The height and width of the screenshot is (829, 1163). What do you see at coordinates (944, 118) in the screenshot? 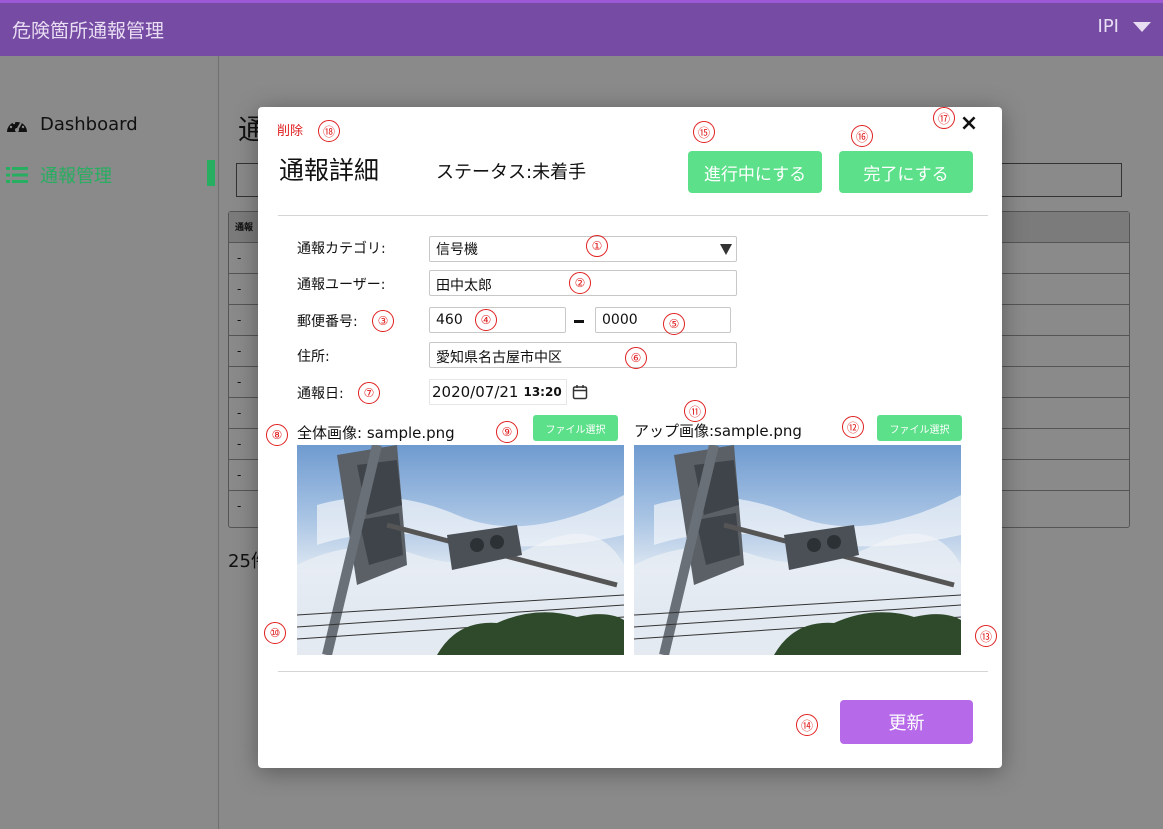
I see `annotation-marker: ⑰` at bounding box center [944, 118].